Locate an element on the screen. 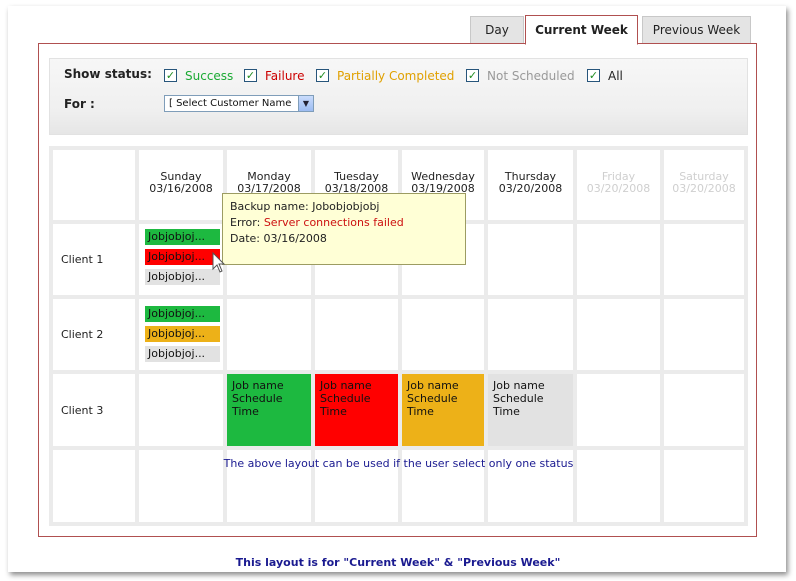  day-header-sunday: Sunday 03/16/2008 is located at coordinates (181, 185).